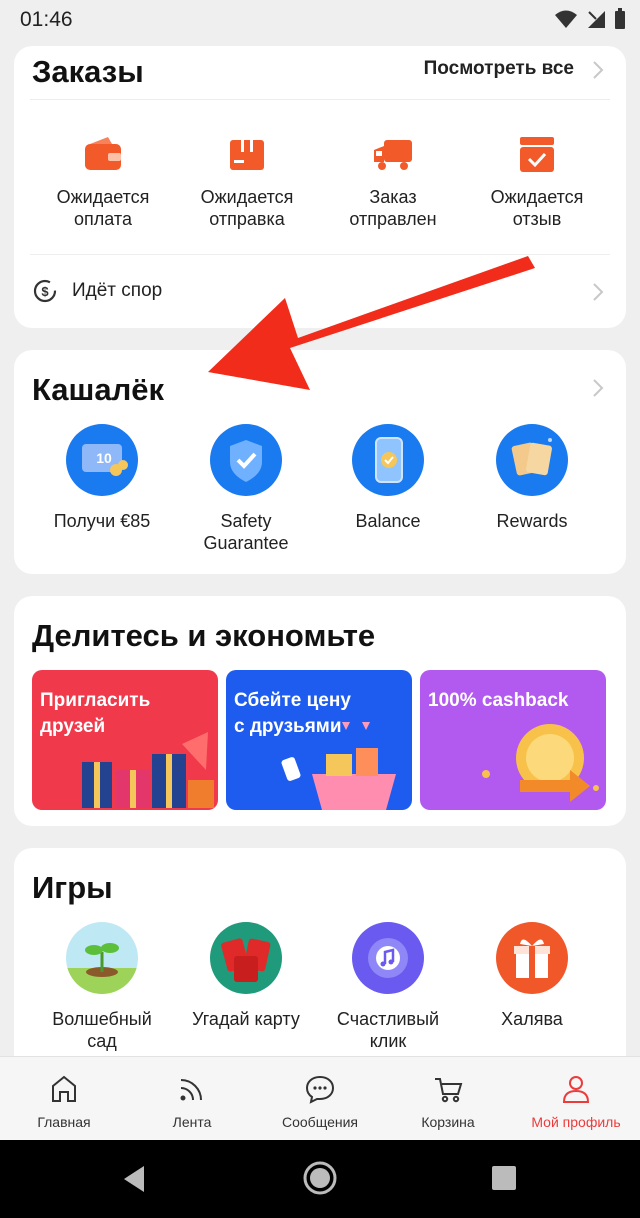 This screenshot has width=640, height=1218. I want to click on wifi-icon, so click(566, 19).